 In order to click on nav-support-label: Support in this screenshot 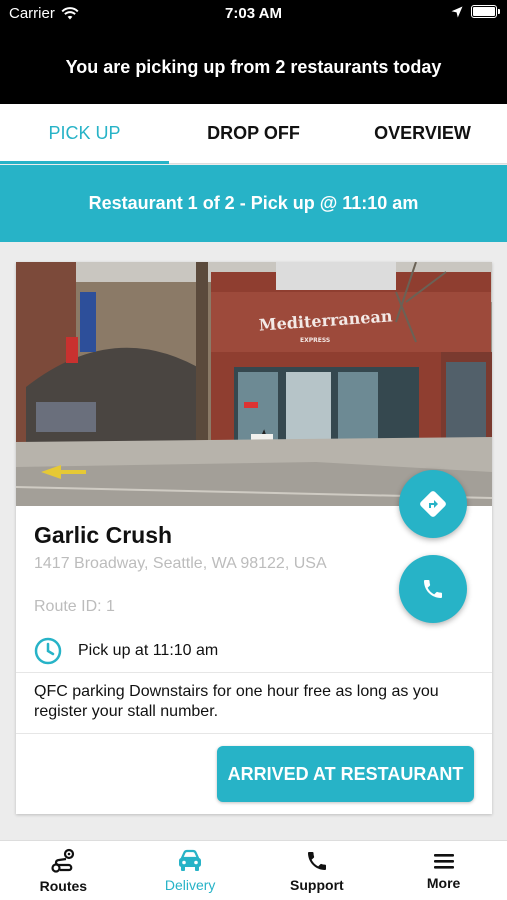, I will do `click(317, 884)`.